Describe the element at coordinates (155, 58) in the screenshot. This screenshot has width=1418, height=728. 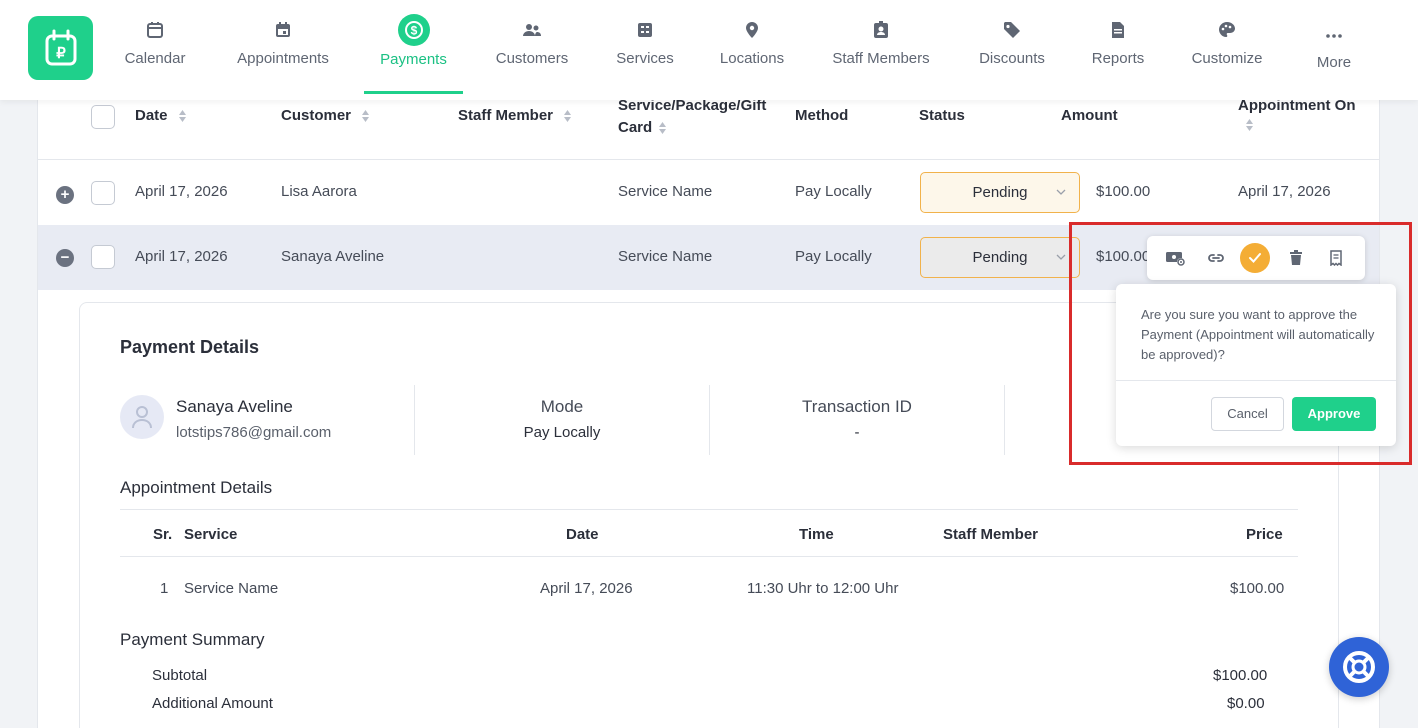
I see `nav-label: Calendar` at that location.